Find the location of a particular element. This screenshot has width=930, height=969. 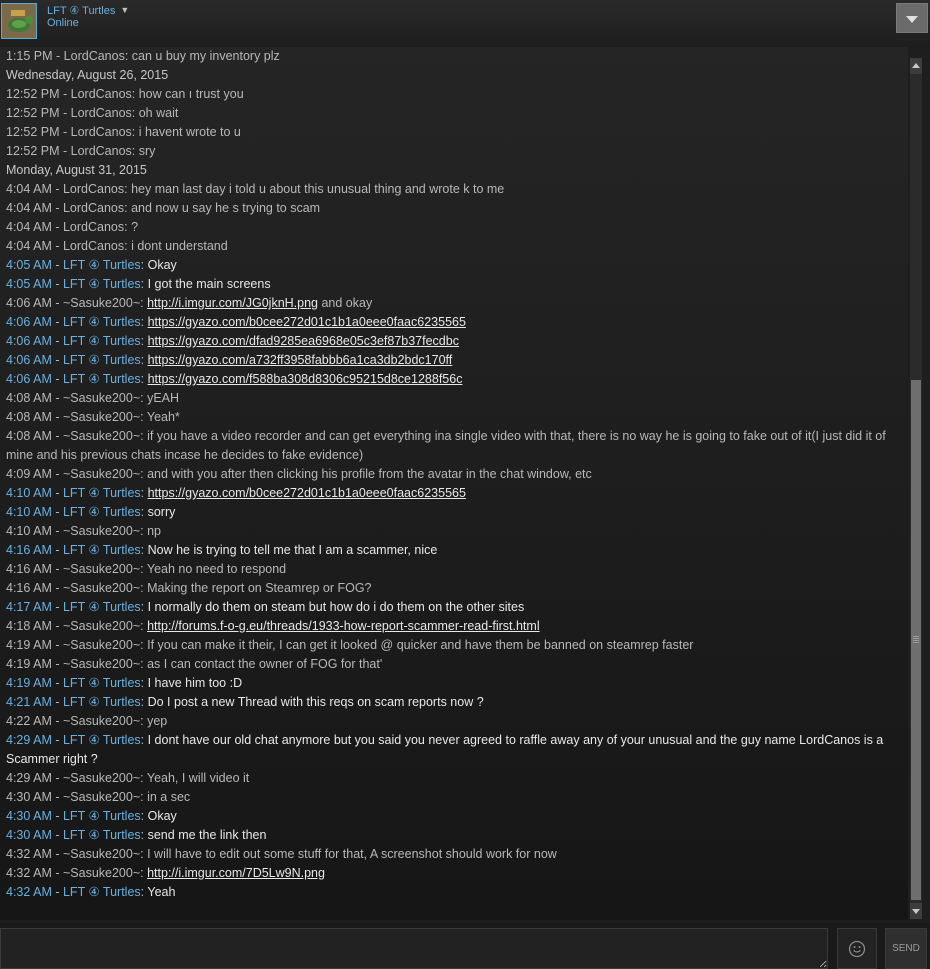

scroll-down-button is located at coordinates (916, 911).